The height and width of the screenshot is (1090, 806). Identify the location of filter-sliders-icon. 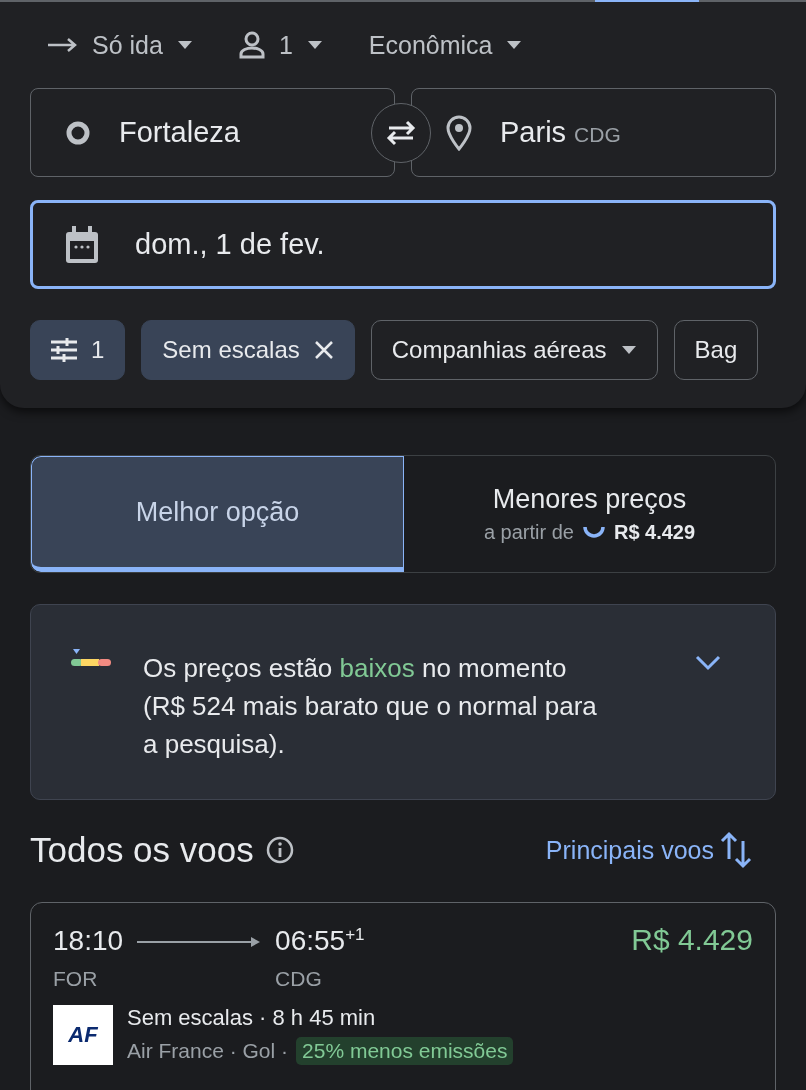
(64, 350).